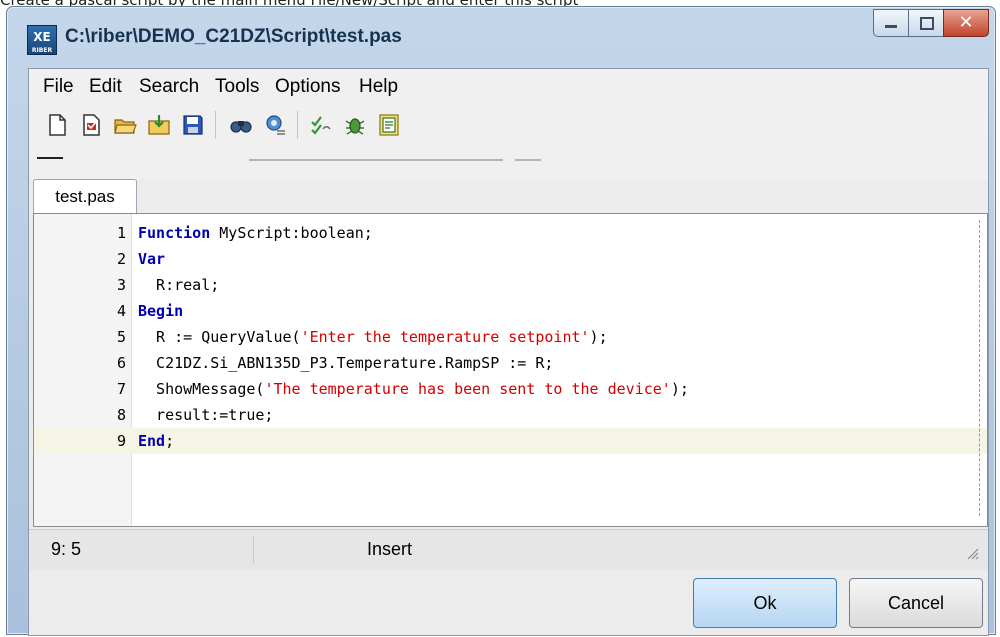 Image resolution: width=1000 pixels, height=637 pixels. What do you see at coordinates (508, 125) in the screenshot?
I see `toolbar` at bounding box center [508, 125].